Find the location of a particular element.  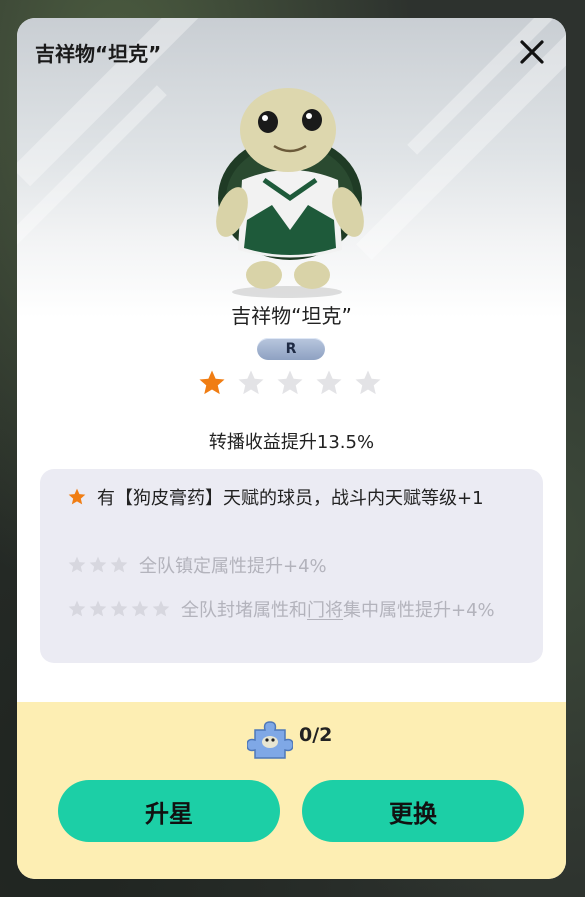

perk-row-1: 有【狗皮膏药】天赋的球员，战斗内天赋等级+1 is located at coordinates (292, 499).